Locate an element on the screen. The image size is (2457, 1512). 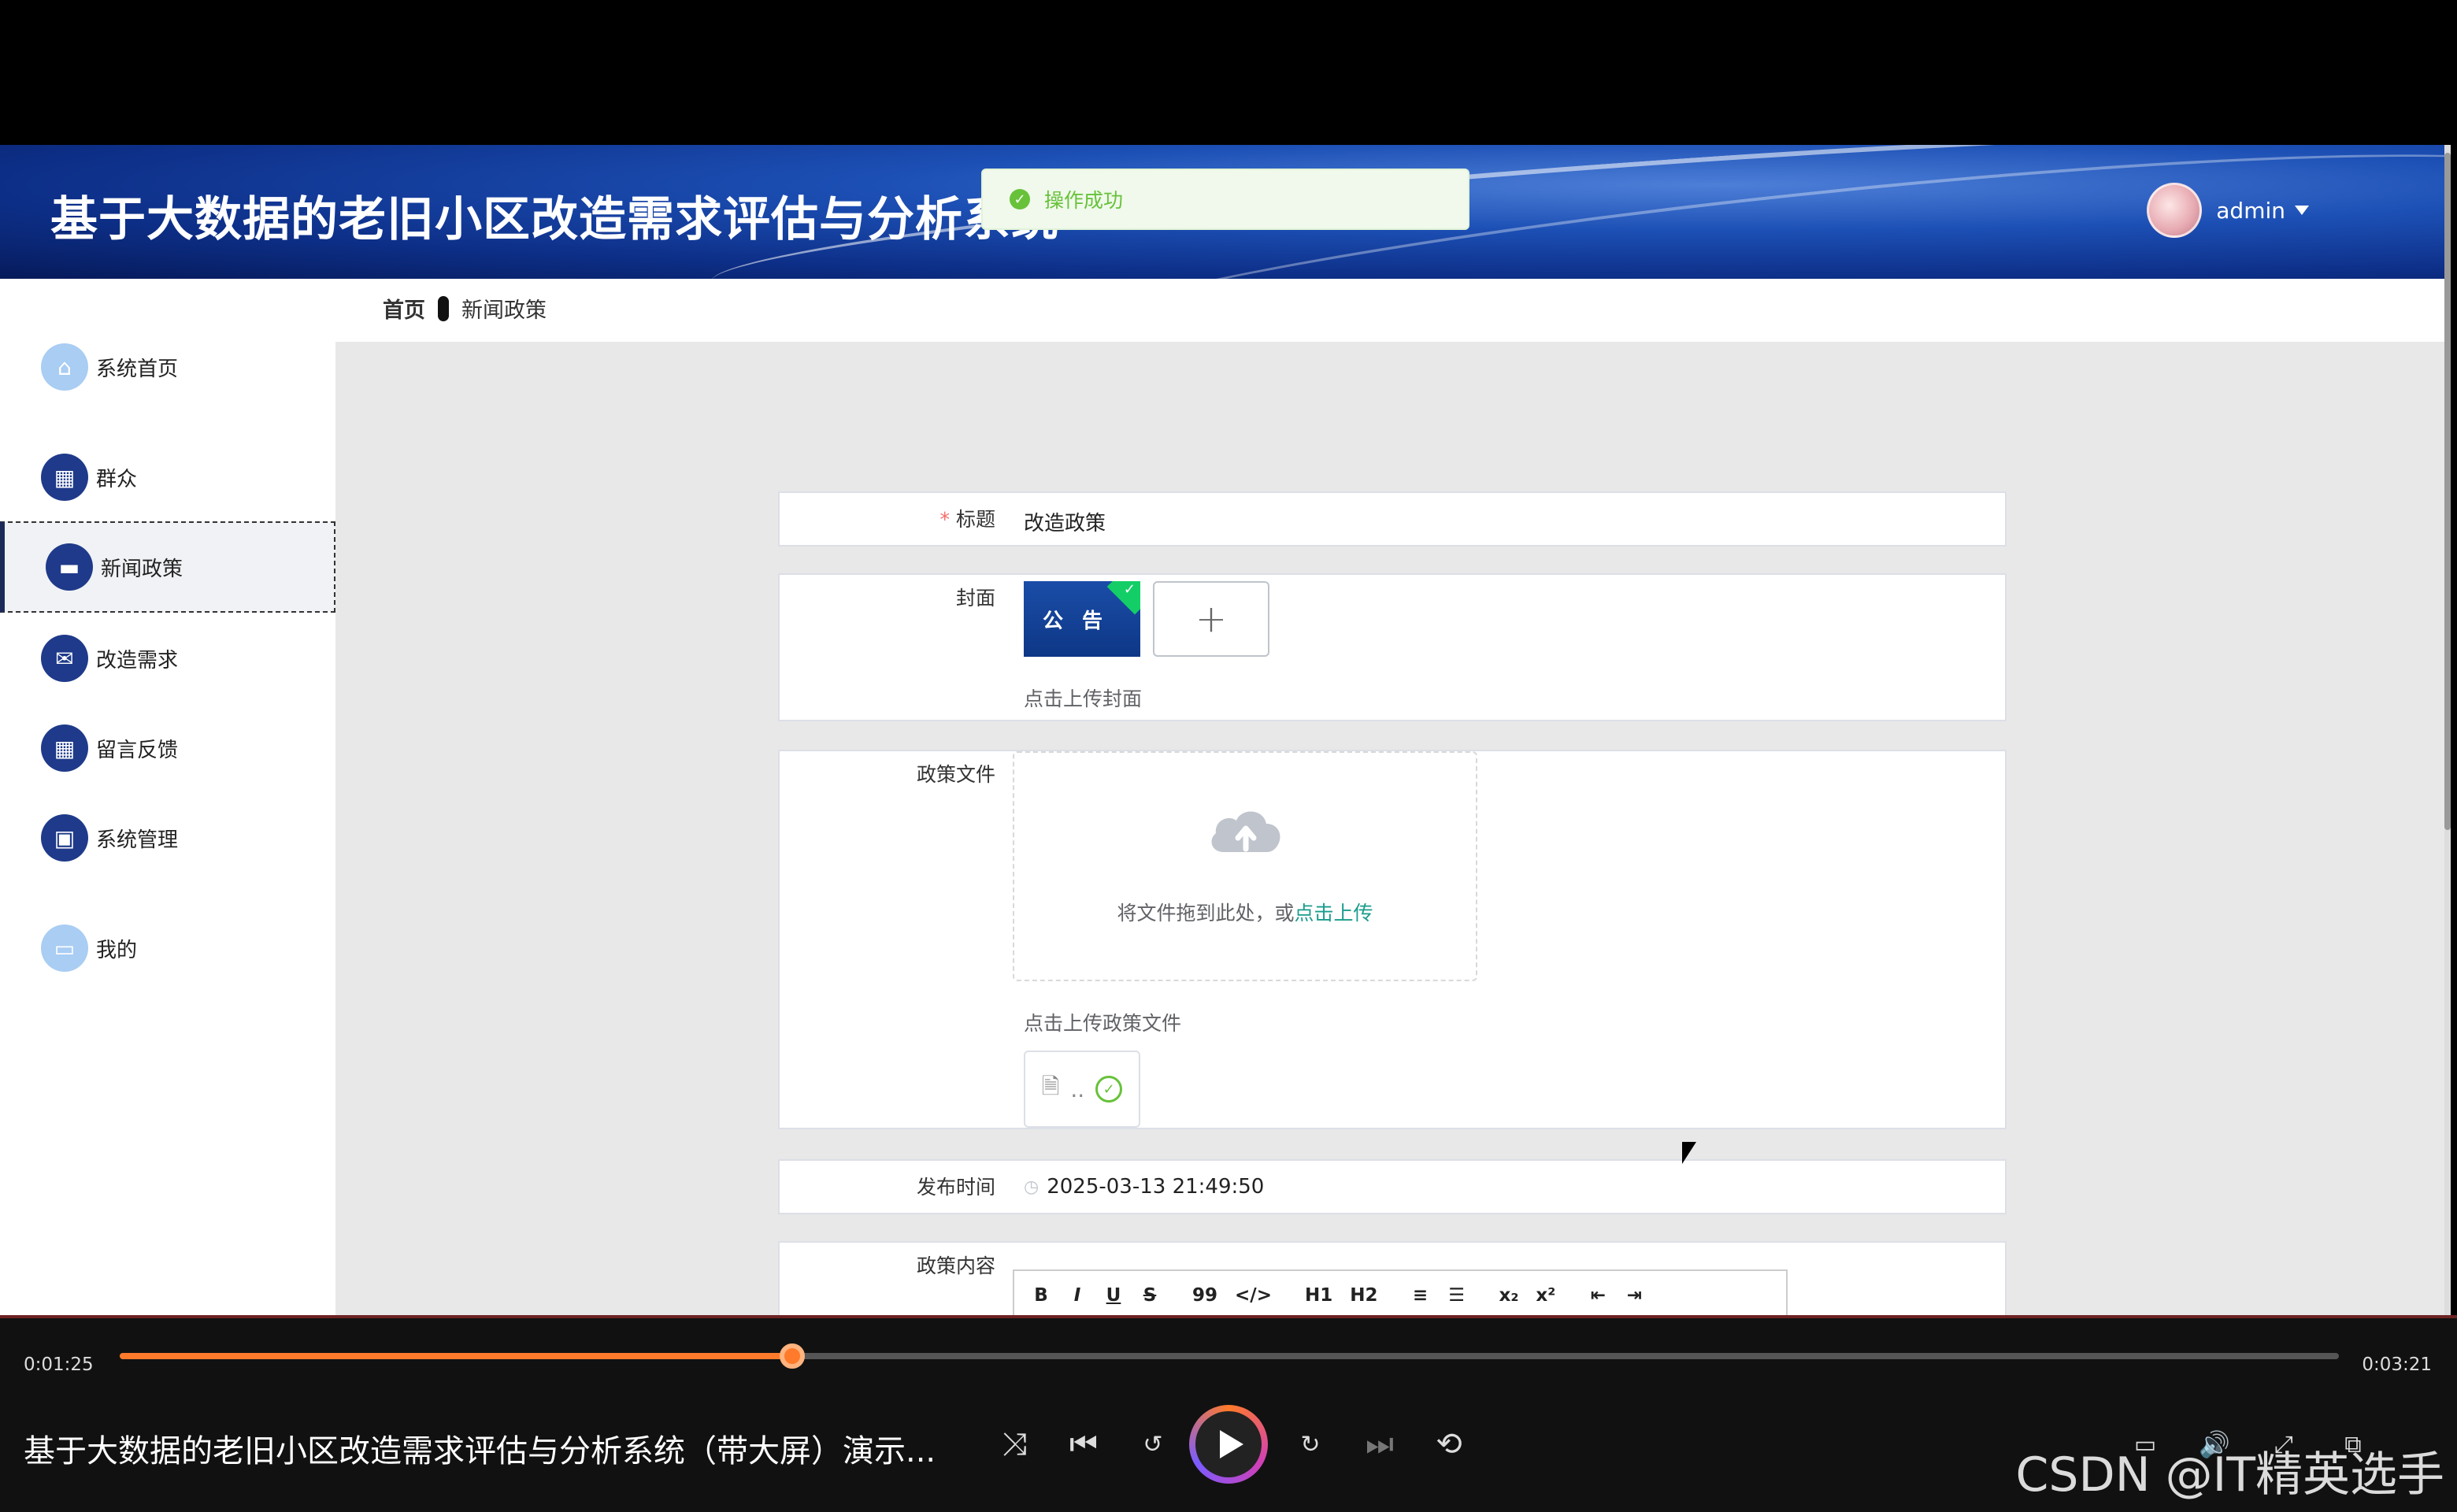
breadcrumb-current: 新闻政策 is located at coordinates (504, 310).